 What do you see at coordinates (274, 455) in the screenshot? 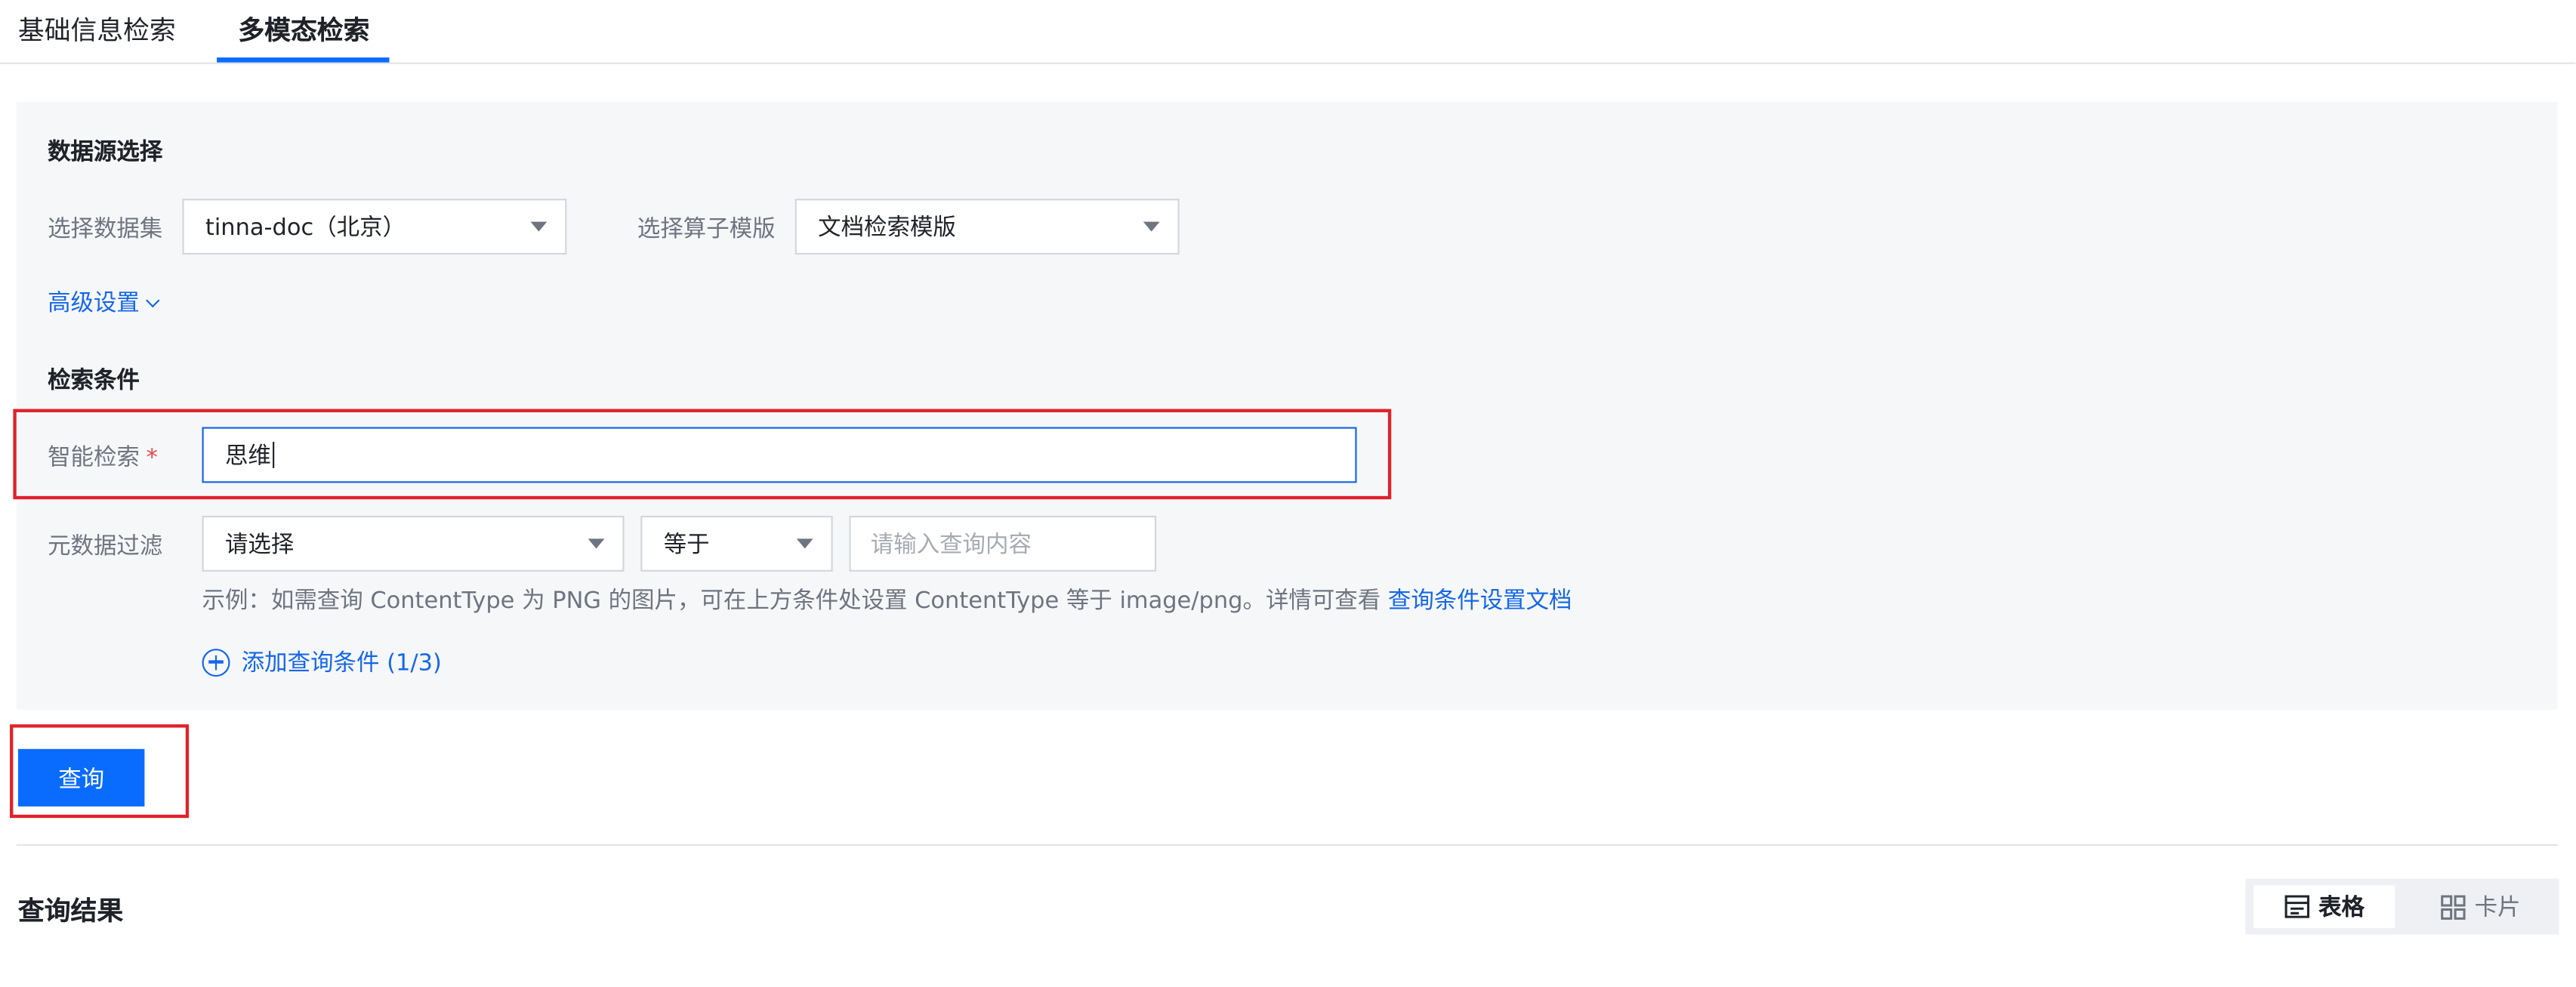
I see `text-cursor` at bounding box center [274, 455].